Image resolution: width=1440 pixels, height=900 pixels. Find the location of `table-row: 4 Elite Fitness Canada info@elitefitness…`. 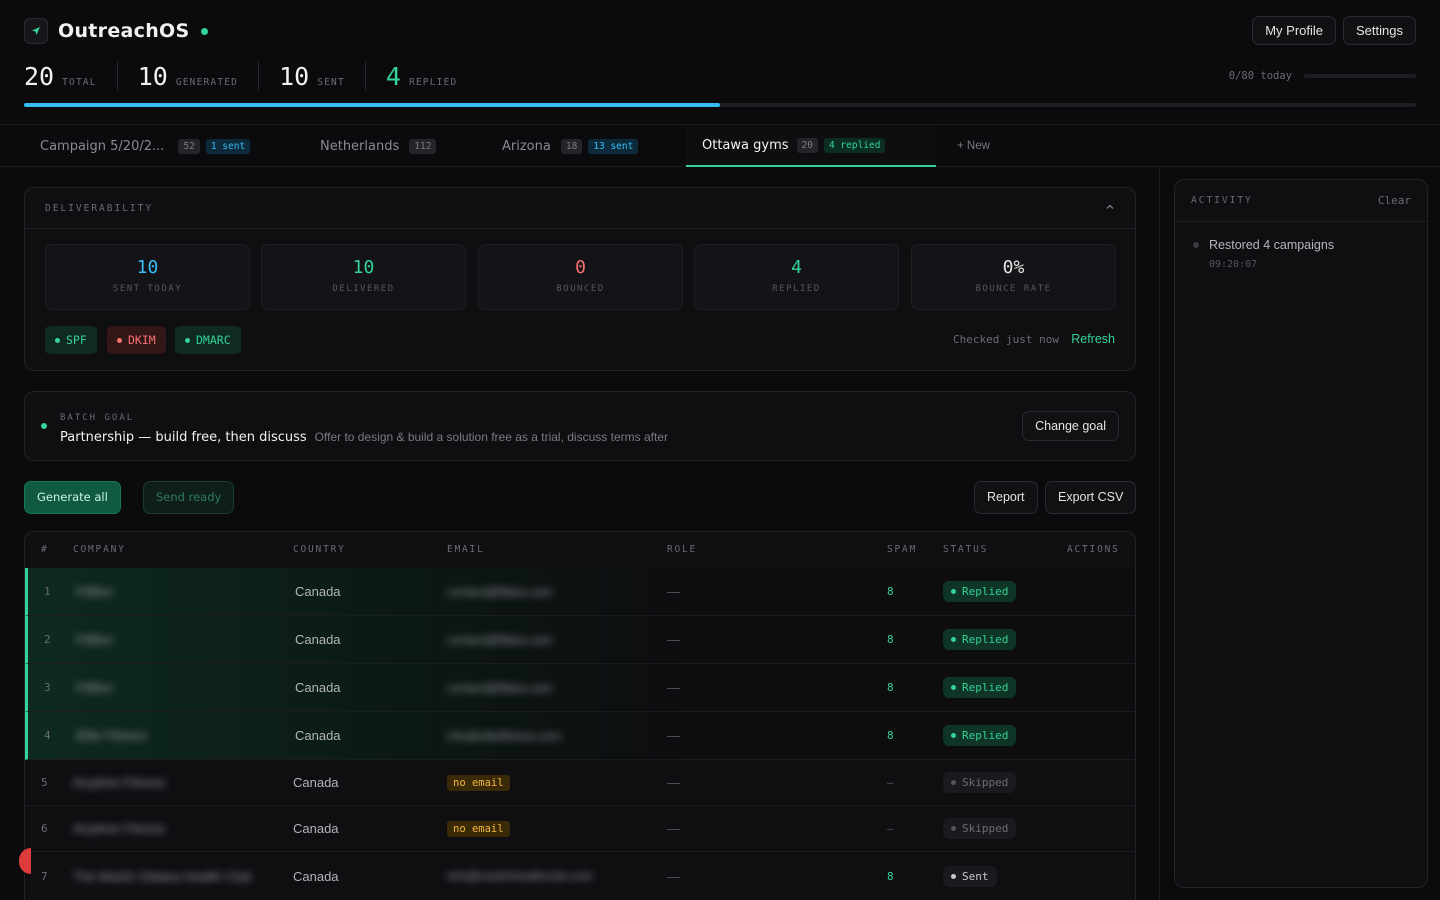

table-row: 4 Elite Fitness Canada info@elitefitness… is located at coordinates (580, 736).